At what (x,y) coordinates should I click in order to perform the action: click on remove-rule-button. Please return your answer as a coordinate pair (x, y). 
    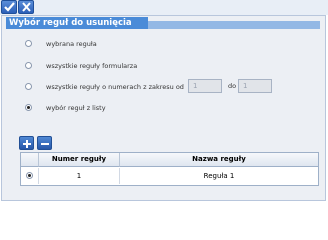
    Looking at the image, I should click on (44, 143).